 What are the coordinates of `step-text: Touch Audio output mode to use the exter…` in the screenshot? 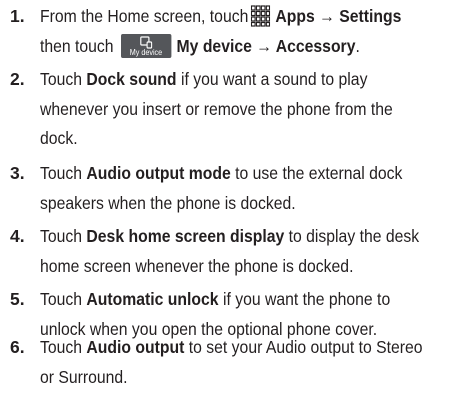 It's located at (229, 188).